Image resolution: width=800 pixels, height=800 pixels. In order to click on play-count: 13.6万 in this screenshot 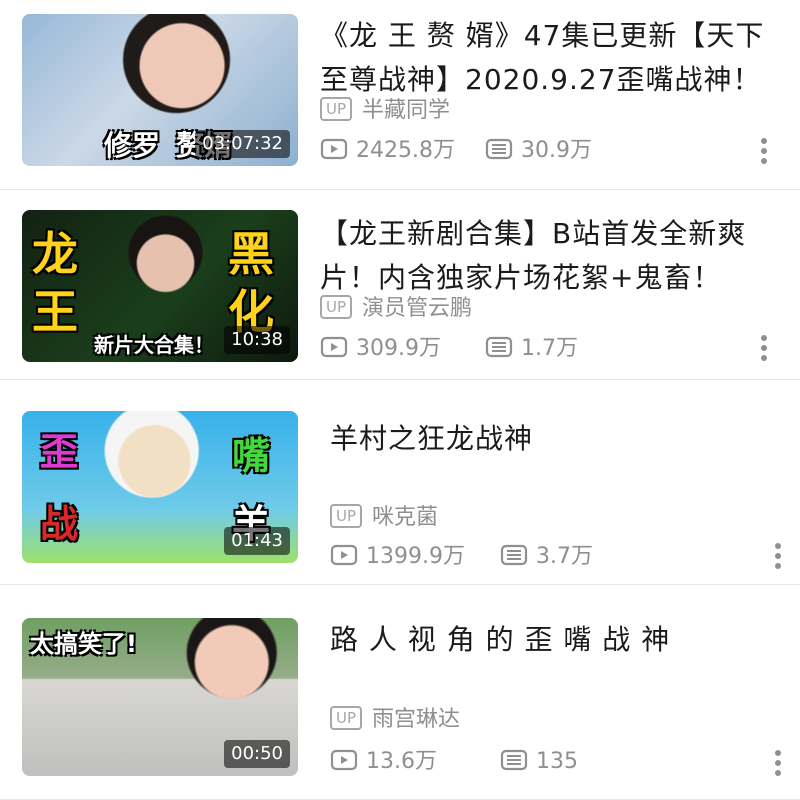, I will do `click(383, 762)`.